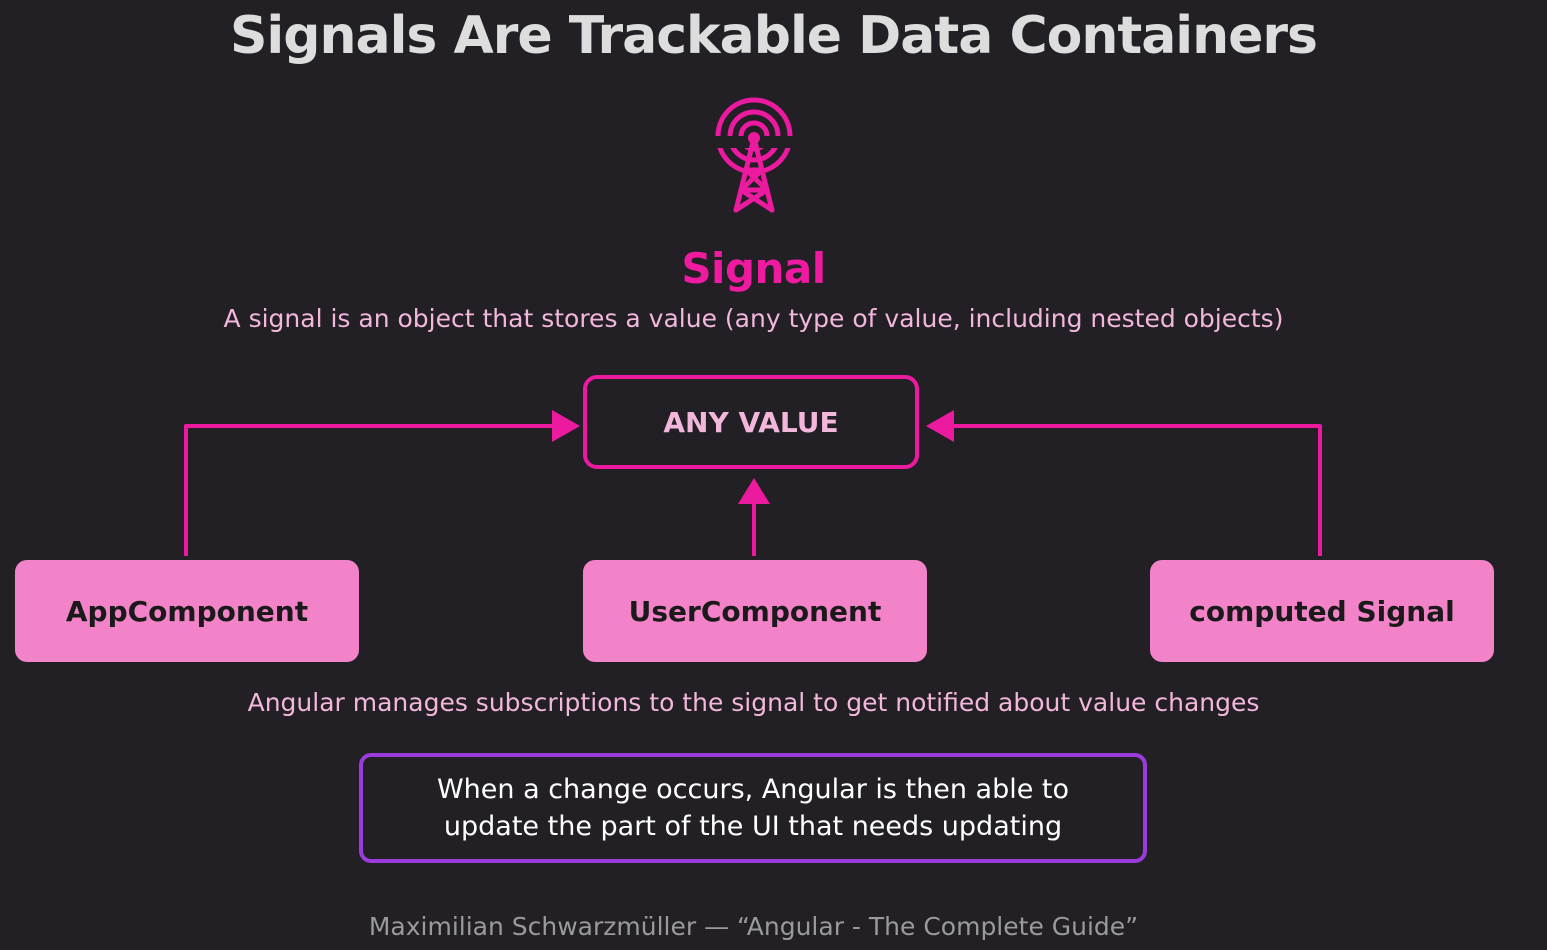 The height and width of the screenshot is (950, 1547). I want to click on any-value-box: ANY VALUE, so click(751, 422).